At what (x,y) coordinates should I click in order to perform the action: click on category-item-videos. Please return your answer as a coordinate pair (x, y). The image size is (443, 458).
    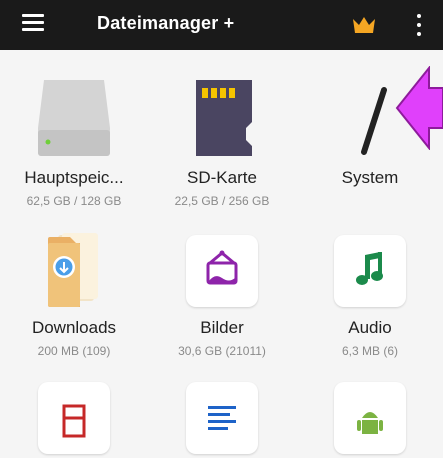
    Looking at the image, I should click on (74, 416).